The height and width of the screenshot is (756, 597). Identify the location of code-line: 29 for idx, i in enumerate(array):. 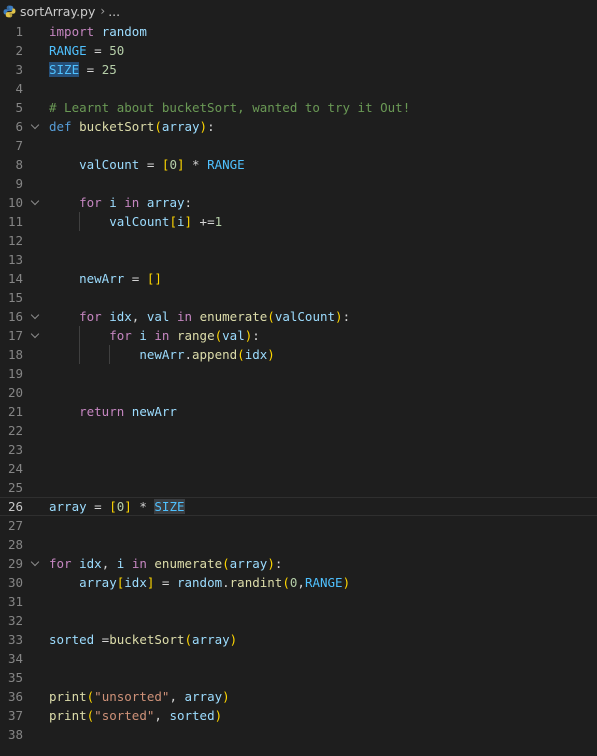
(298, 563).